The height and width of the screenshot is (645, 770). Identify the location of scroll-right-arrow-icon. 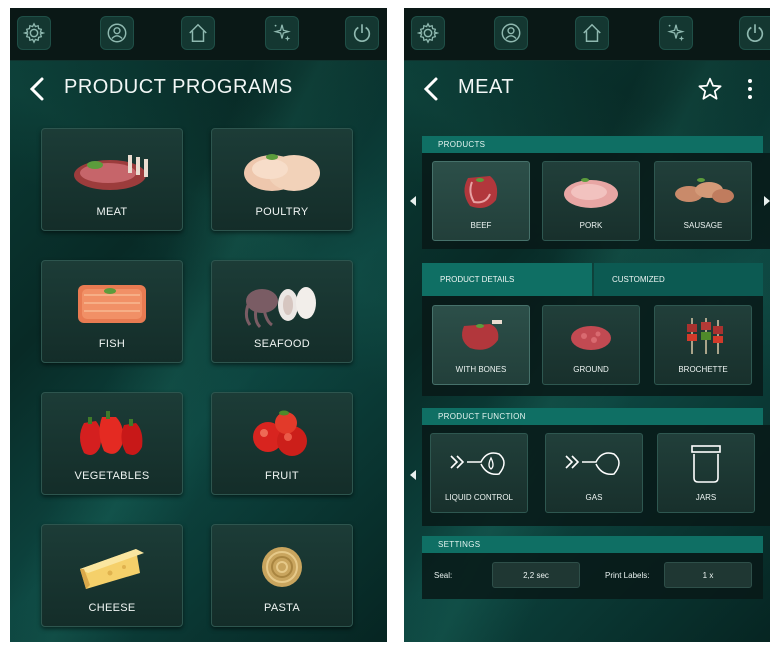
(767, 201).